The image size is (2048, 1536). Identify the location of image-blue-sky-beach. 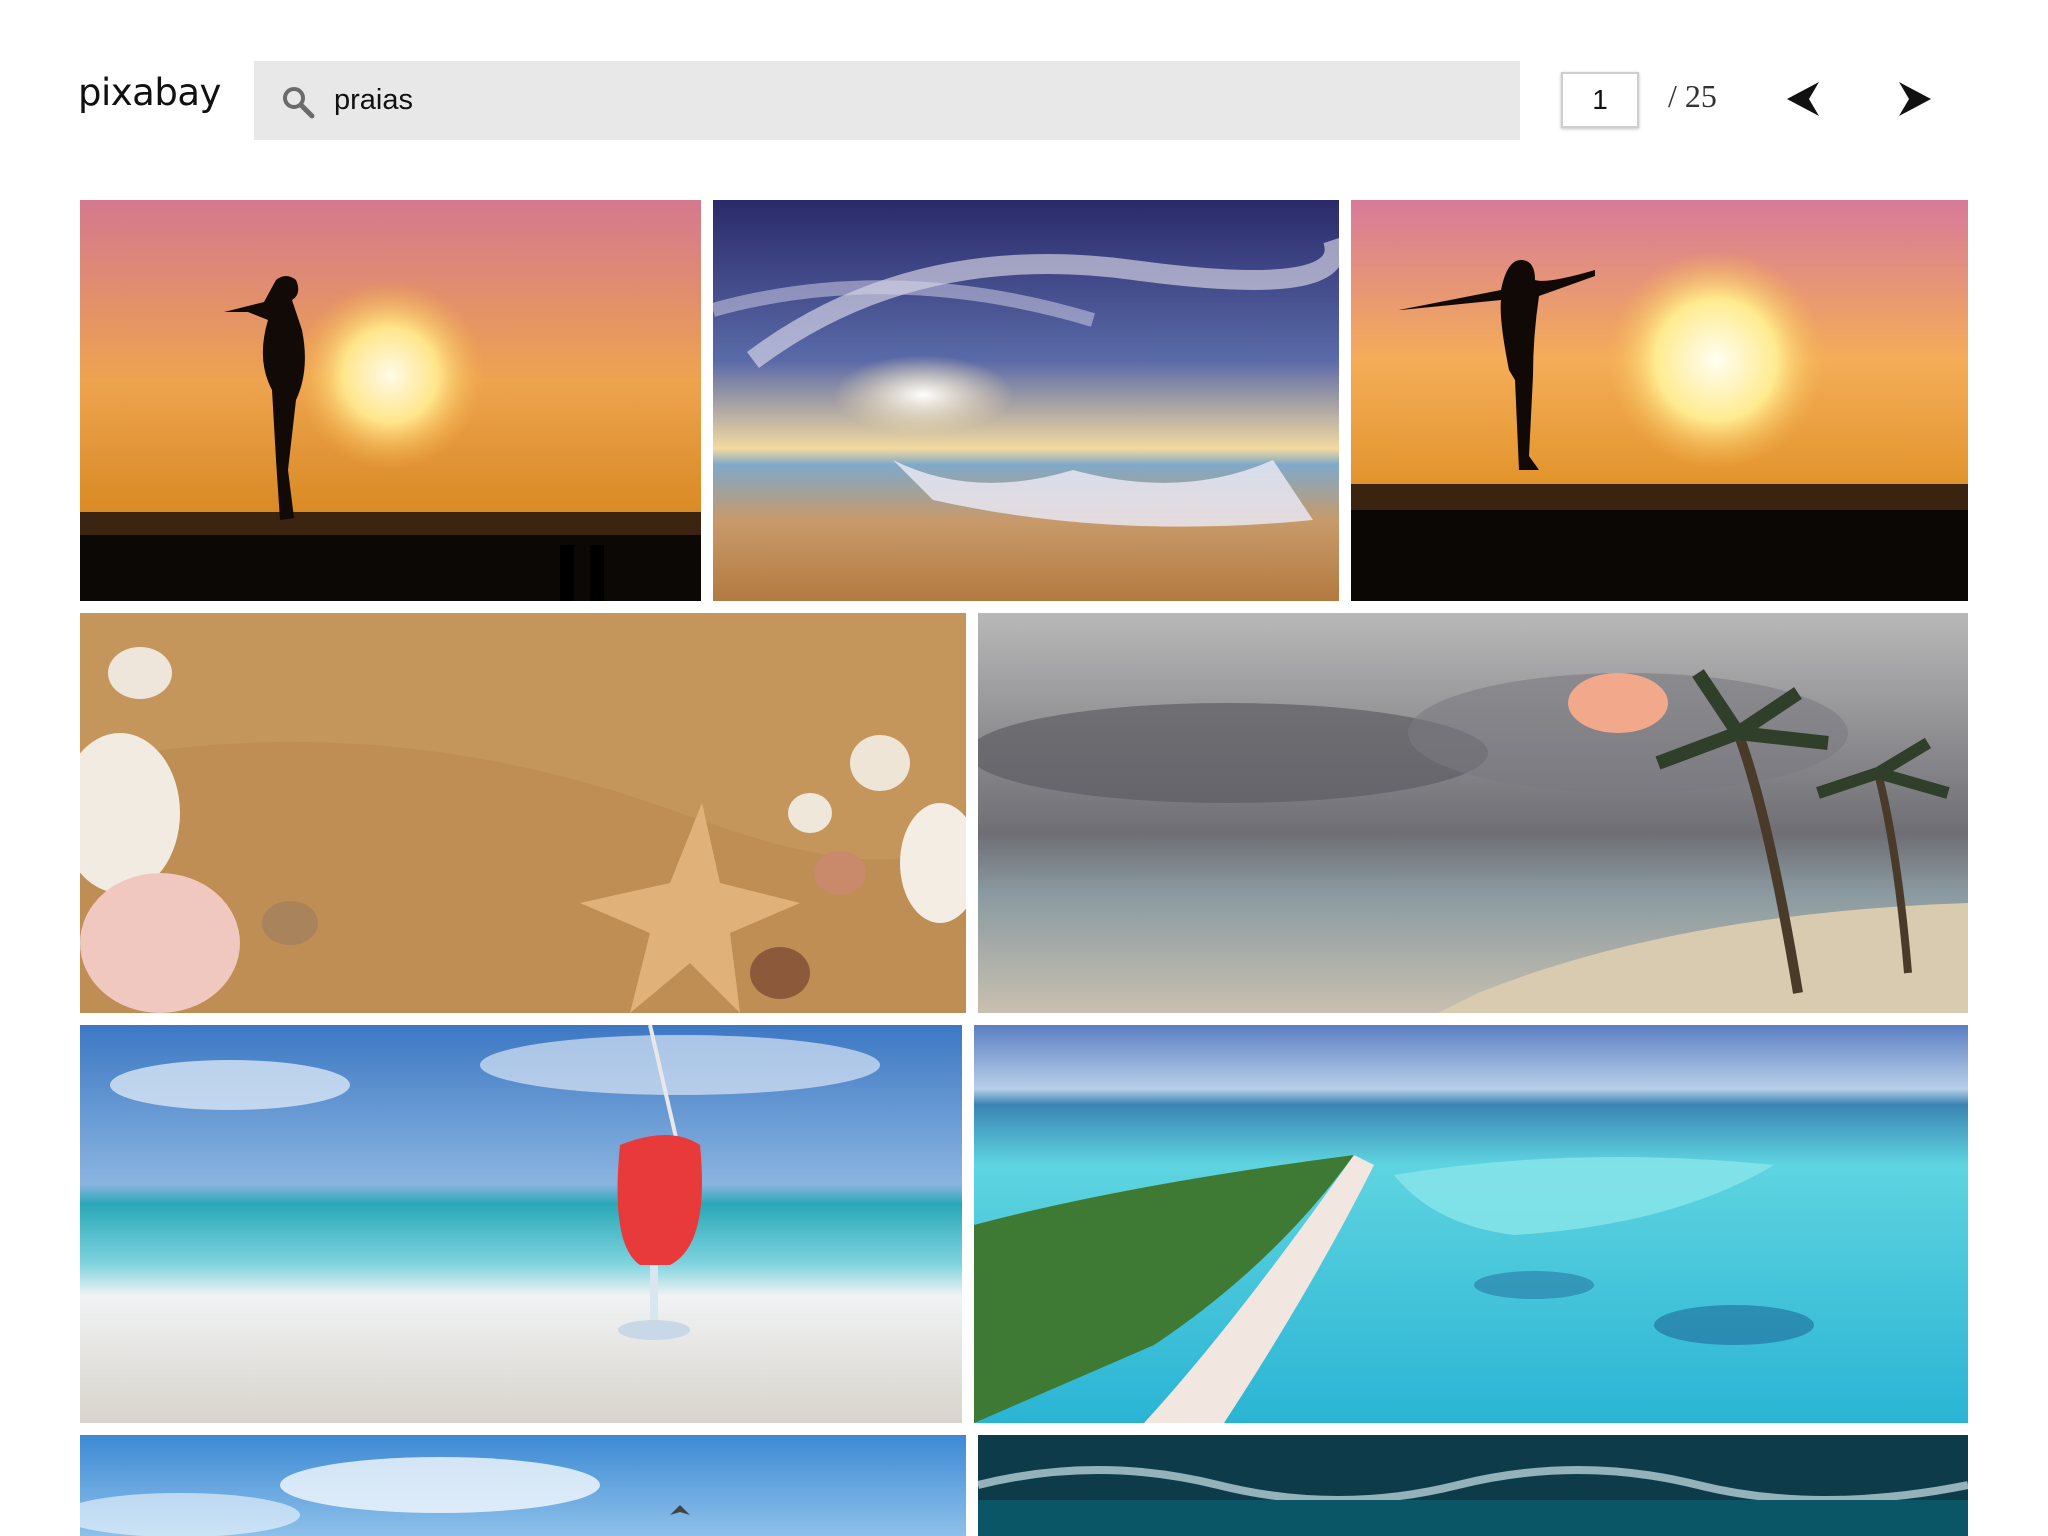
(523, 1485).